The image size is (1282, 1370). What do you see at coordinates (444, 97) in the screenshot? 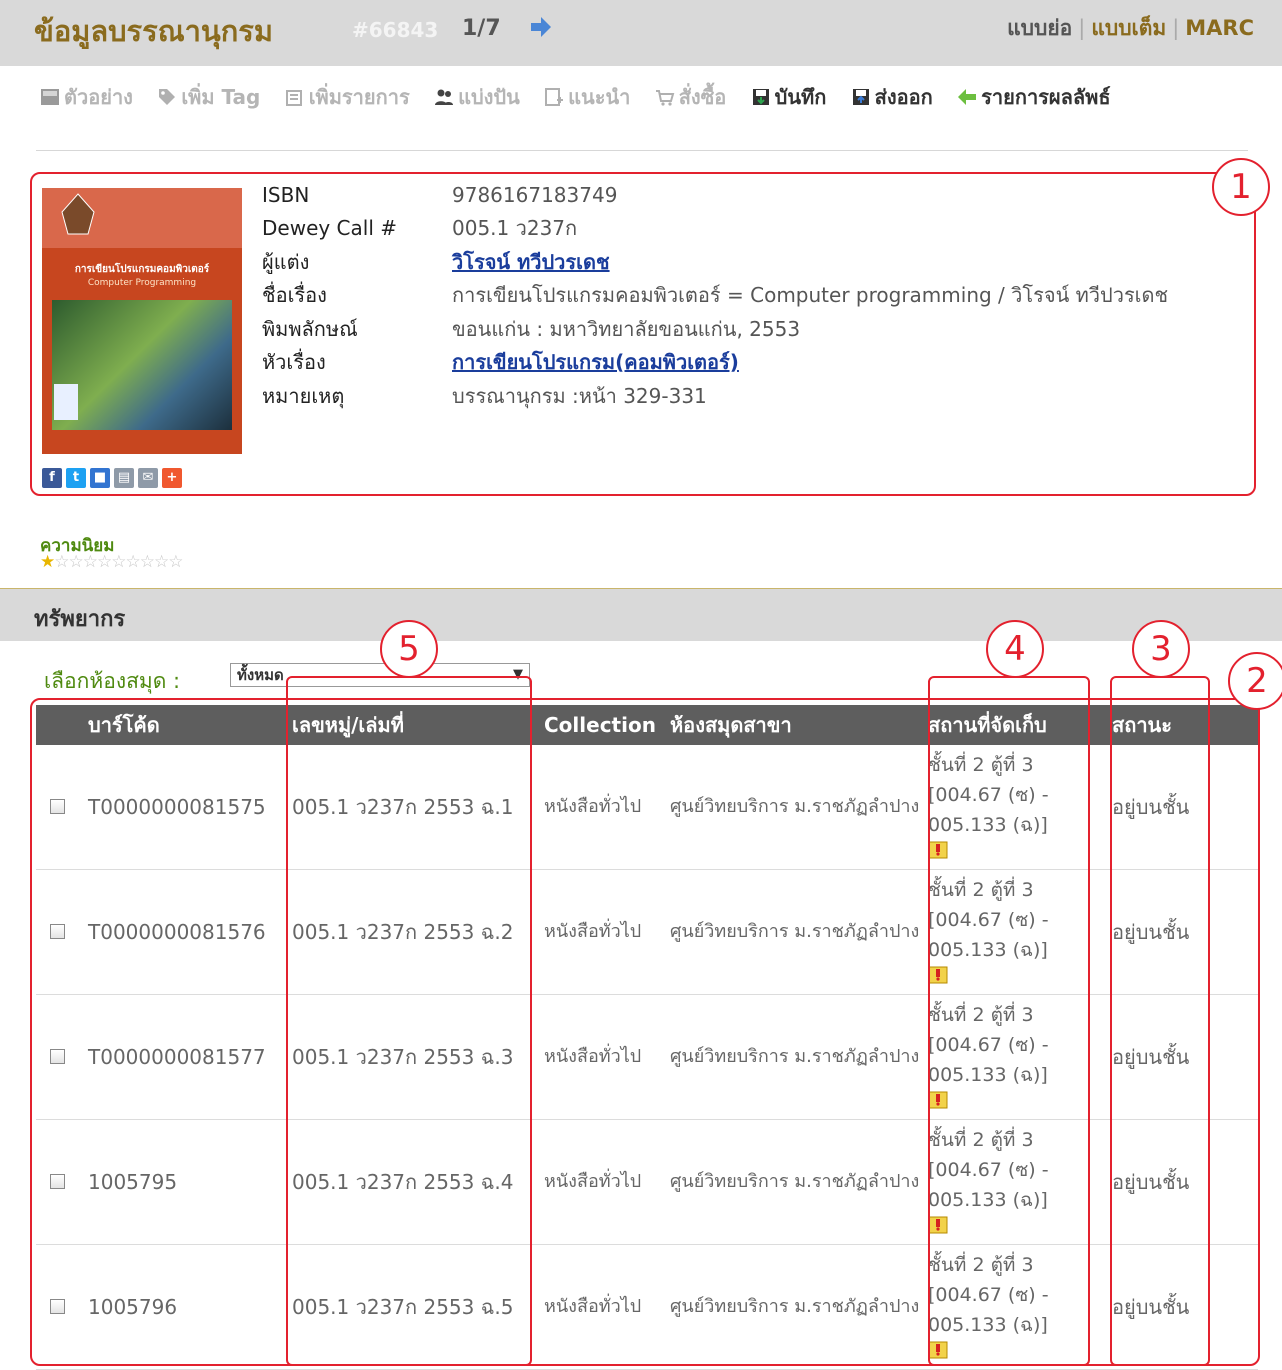
I see `share-people-icon` at bounding box center [444, 97].